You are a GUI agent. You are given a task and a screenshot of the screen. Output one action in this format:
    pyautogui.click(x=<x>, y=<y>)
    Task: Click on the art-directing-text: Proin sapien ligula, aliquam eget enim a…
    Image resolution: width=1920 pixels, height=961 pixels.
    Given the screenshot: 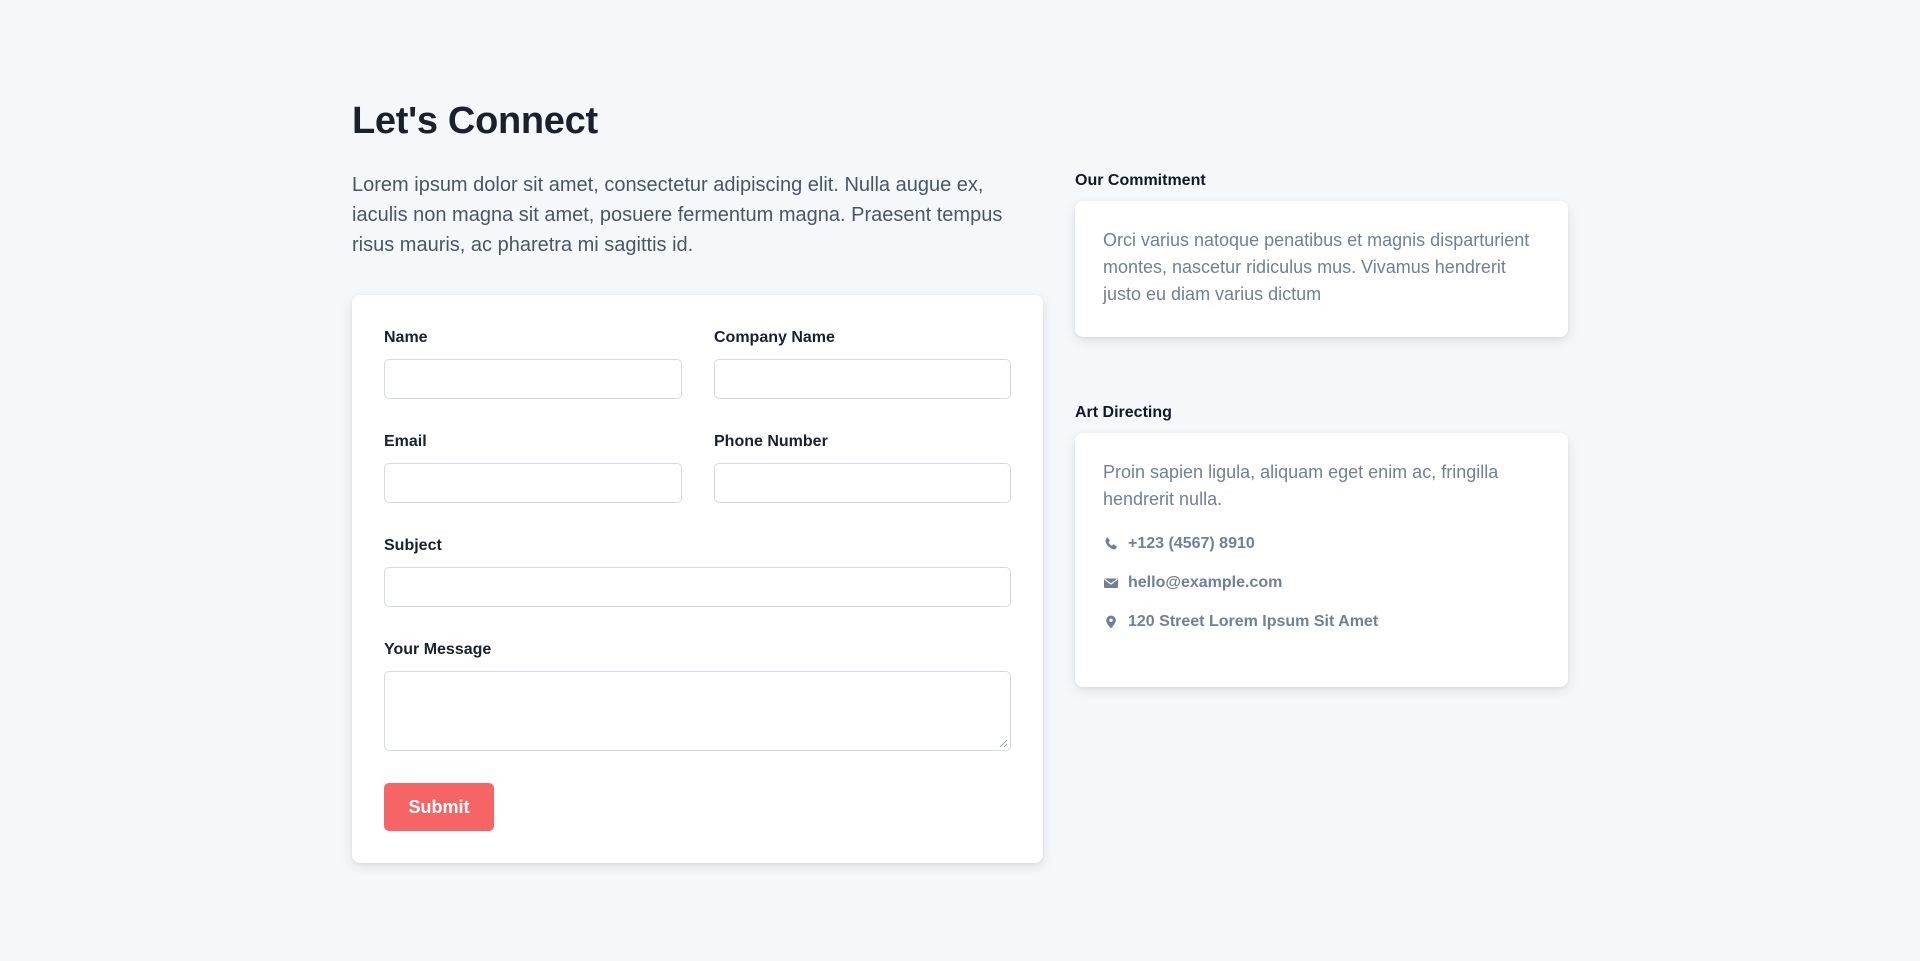 What is the action you would take?
    pyautogui.click(x=1301, y=485)
    